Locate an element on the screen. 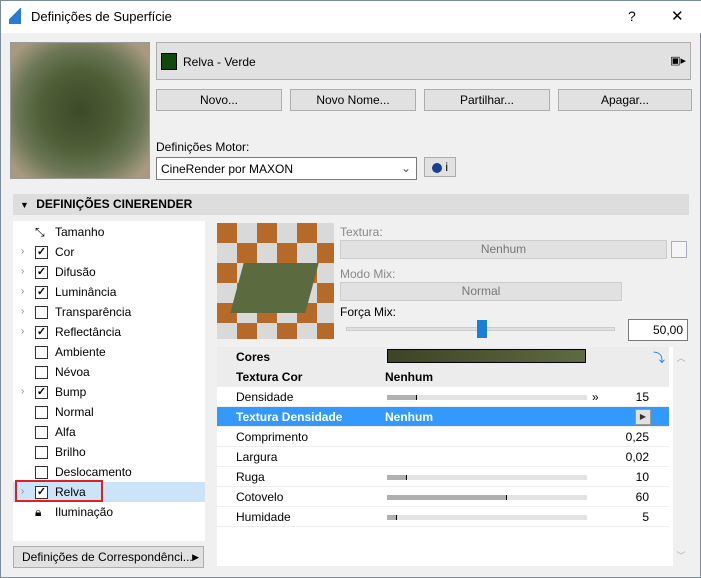  property-value: 0,02 is located at coordinates (637, 457).